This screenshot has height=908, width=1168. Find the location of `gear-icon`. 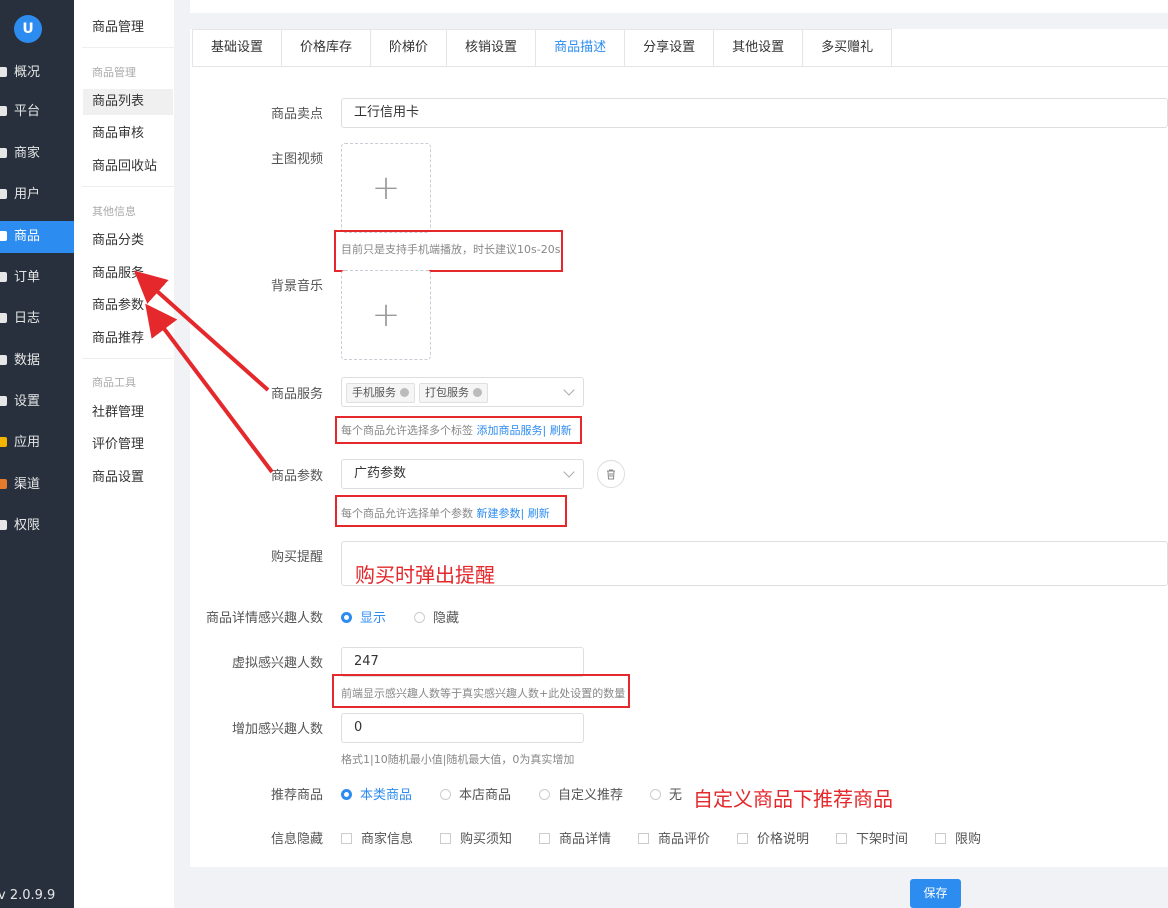

gear-icon is located at coordinates (3, 401).